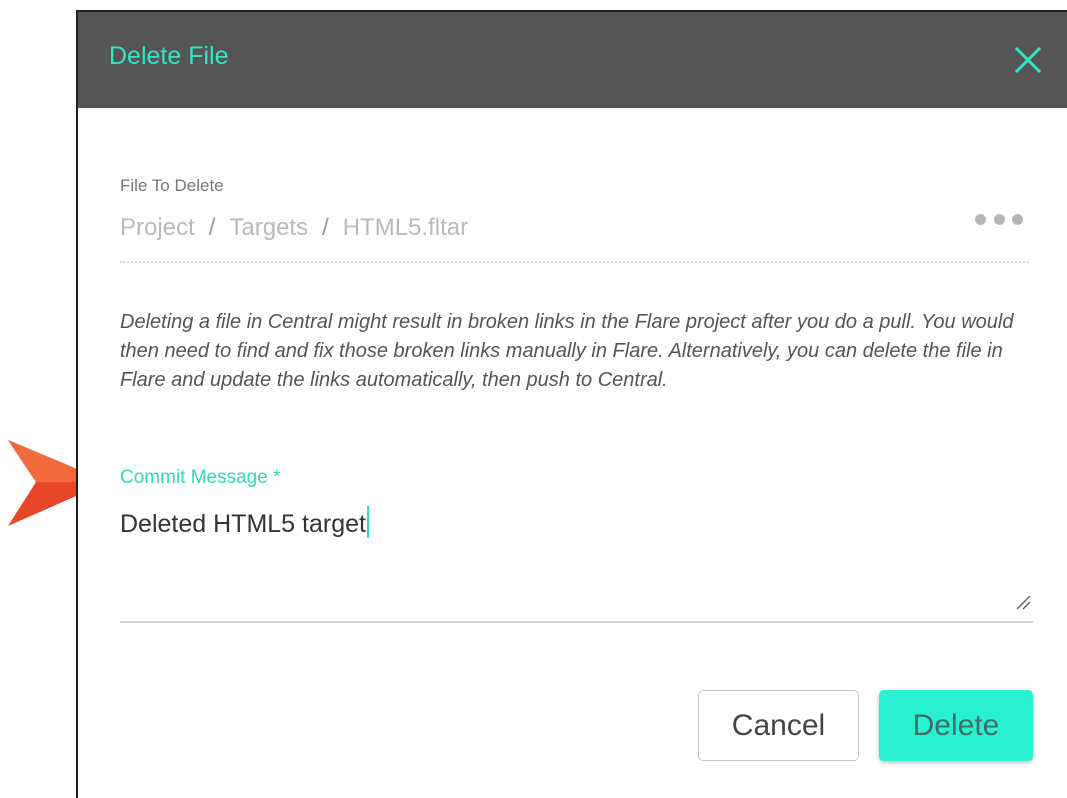 Image resolution: width=1067 pixels, height=798 pixels. What do you see at coordinates (169, 56) in the screenshot?
I see `dialog-title: Delete File` at bounding box center [169, 56].